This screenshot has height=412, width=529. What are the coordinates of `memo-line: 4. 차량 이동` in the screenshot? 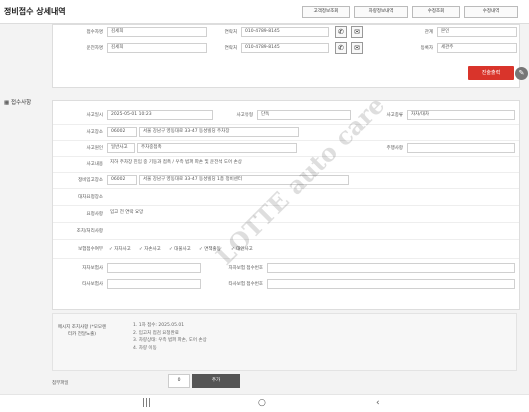 It's located at (145, 348).